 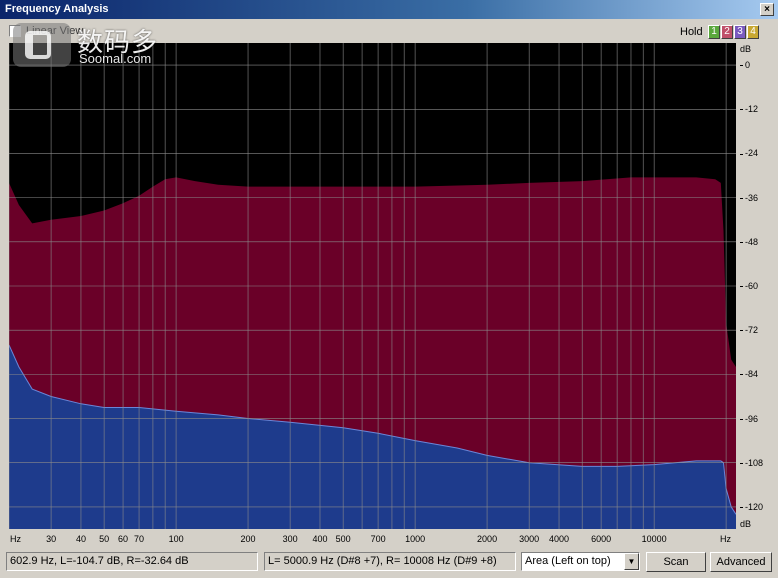 I want to click on hold-button-3: 3, so click(x=740, y=32).